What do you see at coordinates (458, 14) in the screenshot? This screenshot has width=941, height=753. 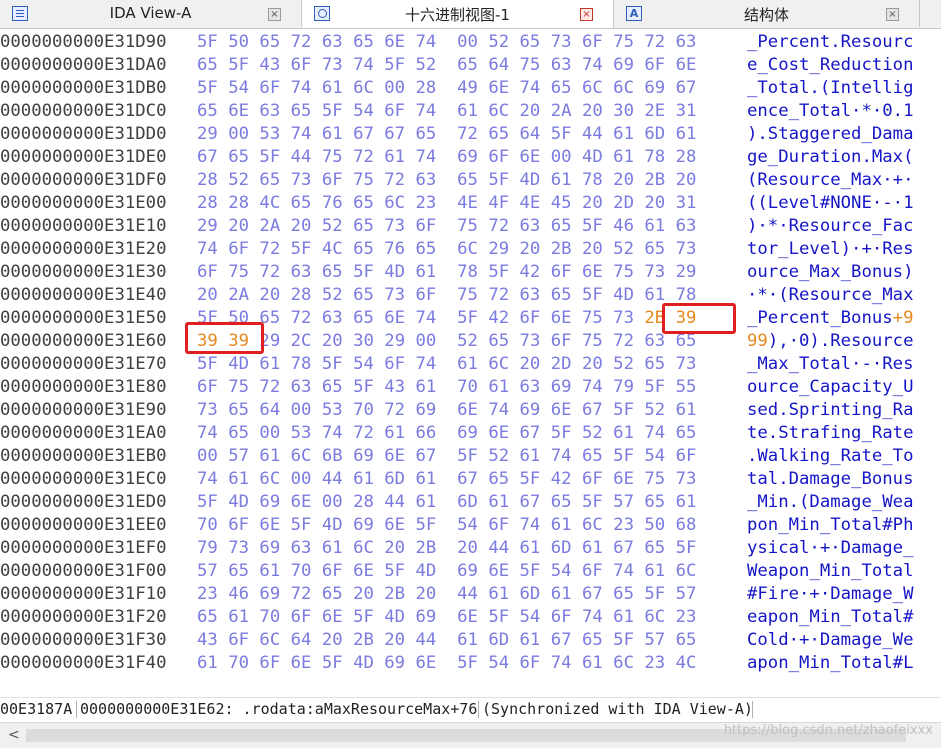 I see `tab-hex-view-1: 十六进制视图-1 ×` at bounding box center [458, 14].